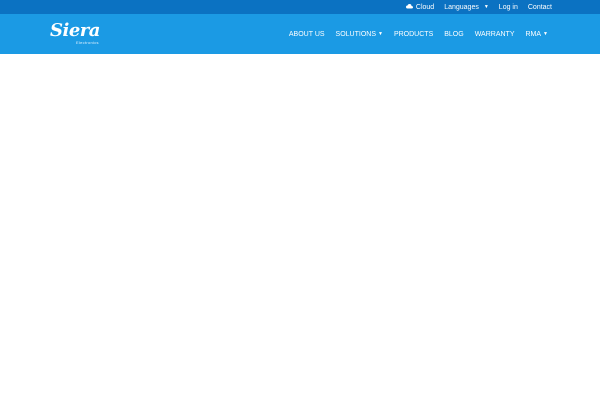 This screenshot has height=400, width=600. I want to click on nav-item-products: PRODUCTS, so click(413, 34).